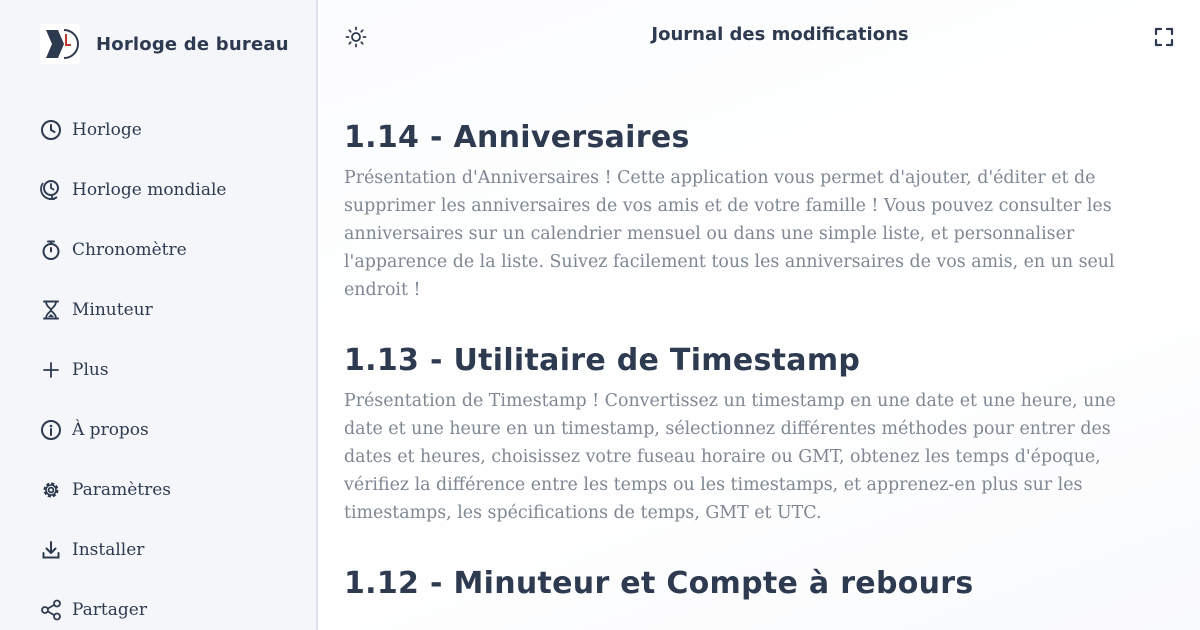 This screenshot has height=630, width=1200. What do you see at coordinates (110, 430) in the screenshot?
I see `sidebar-item-label: À propos` at bounding box center [110, 430].